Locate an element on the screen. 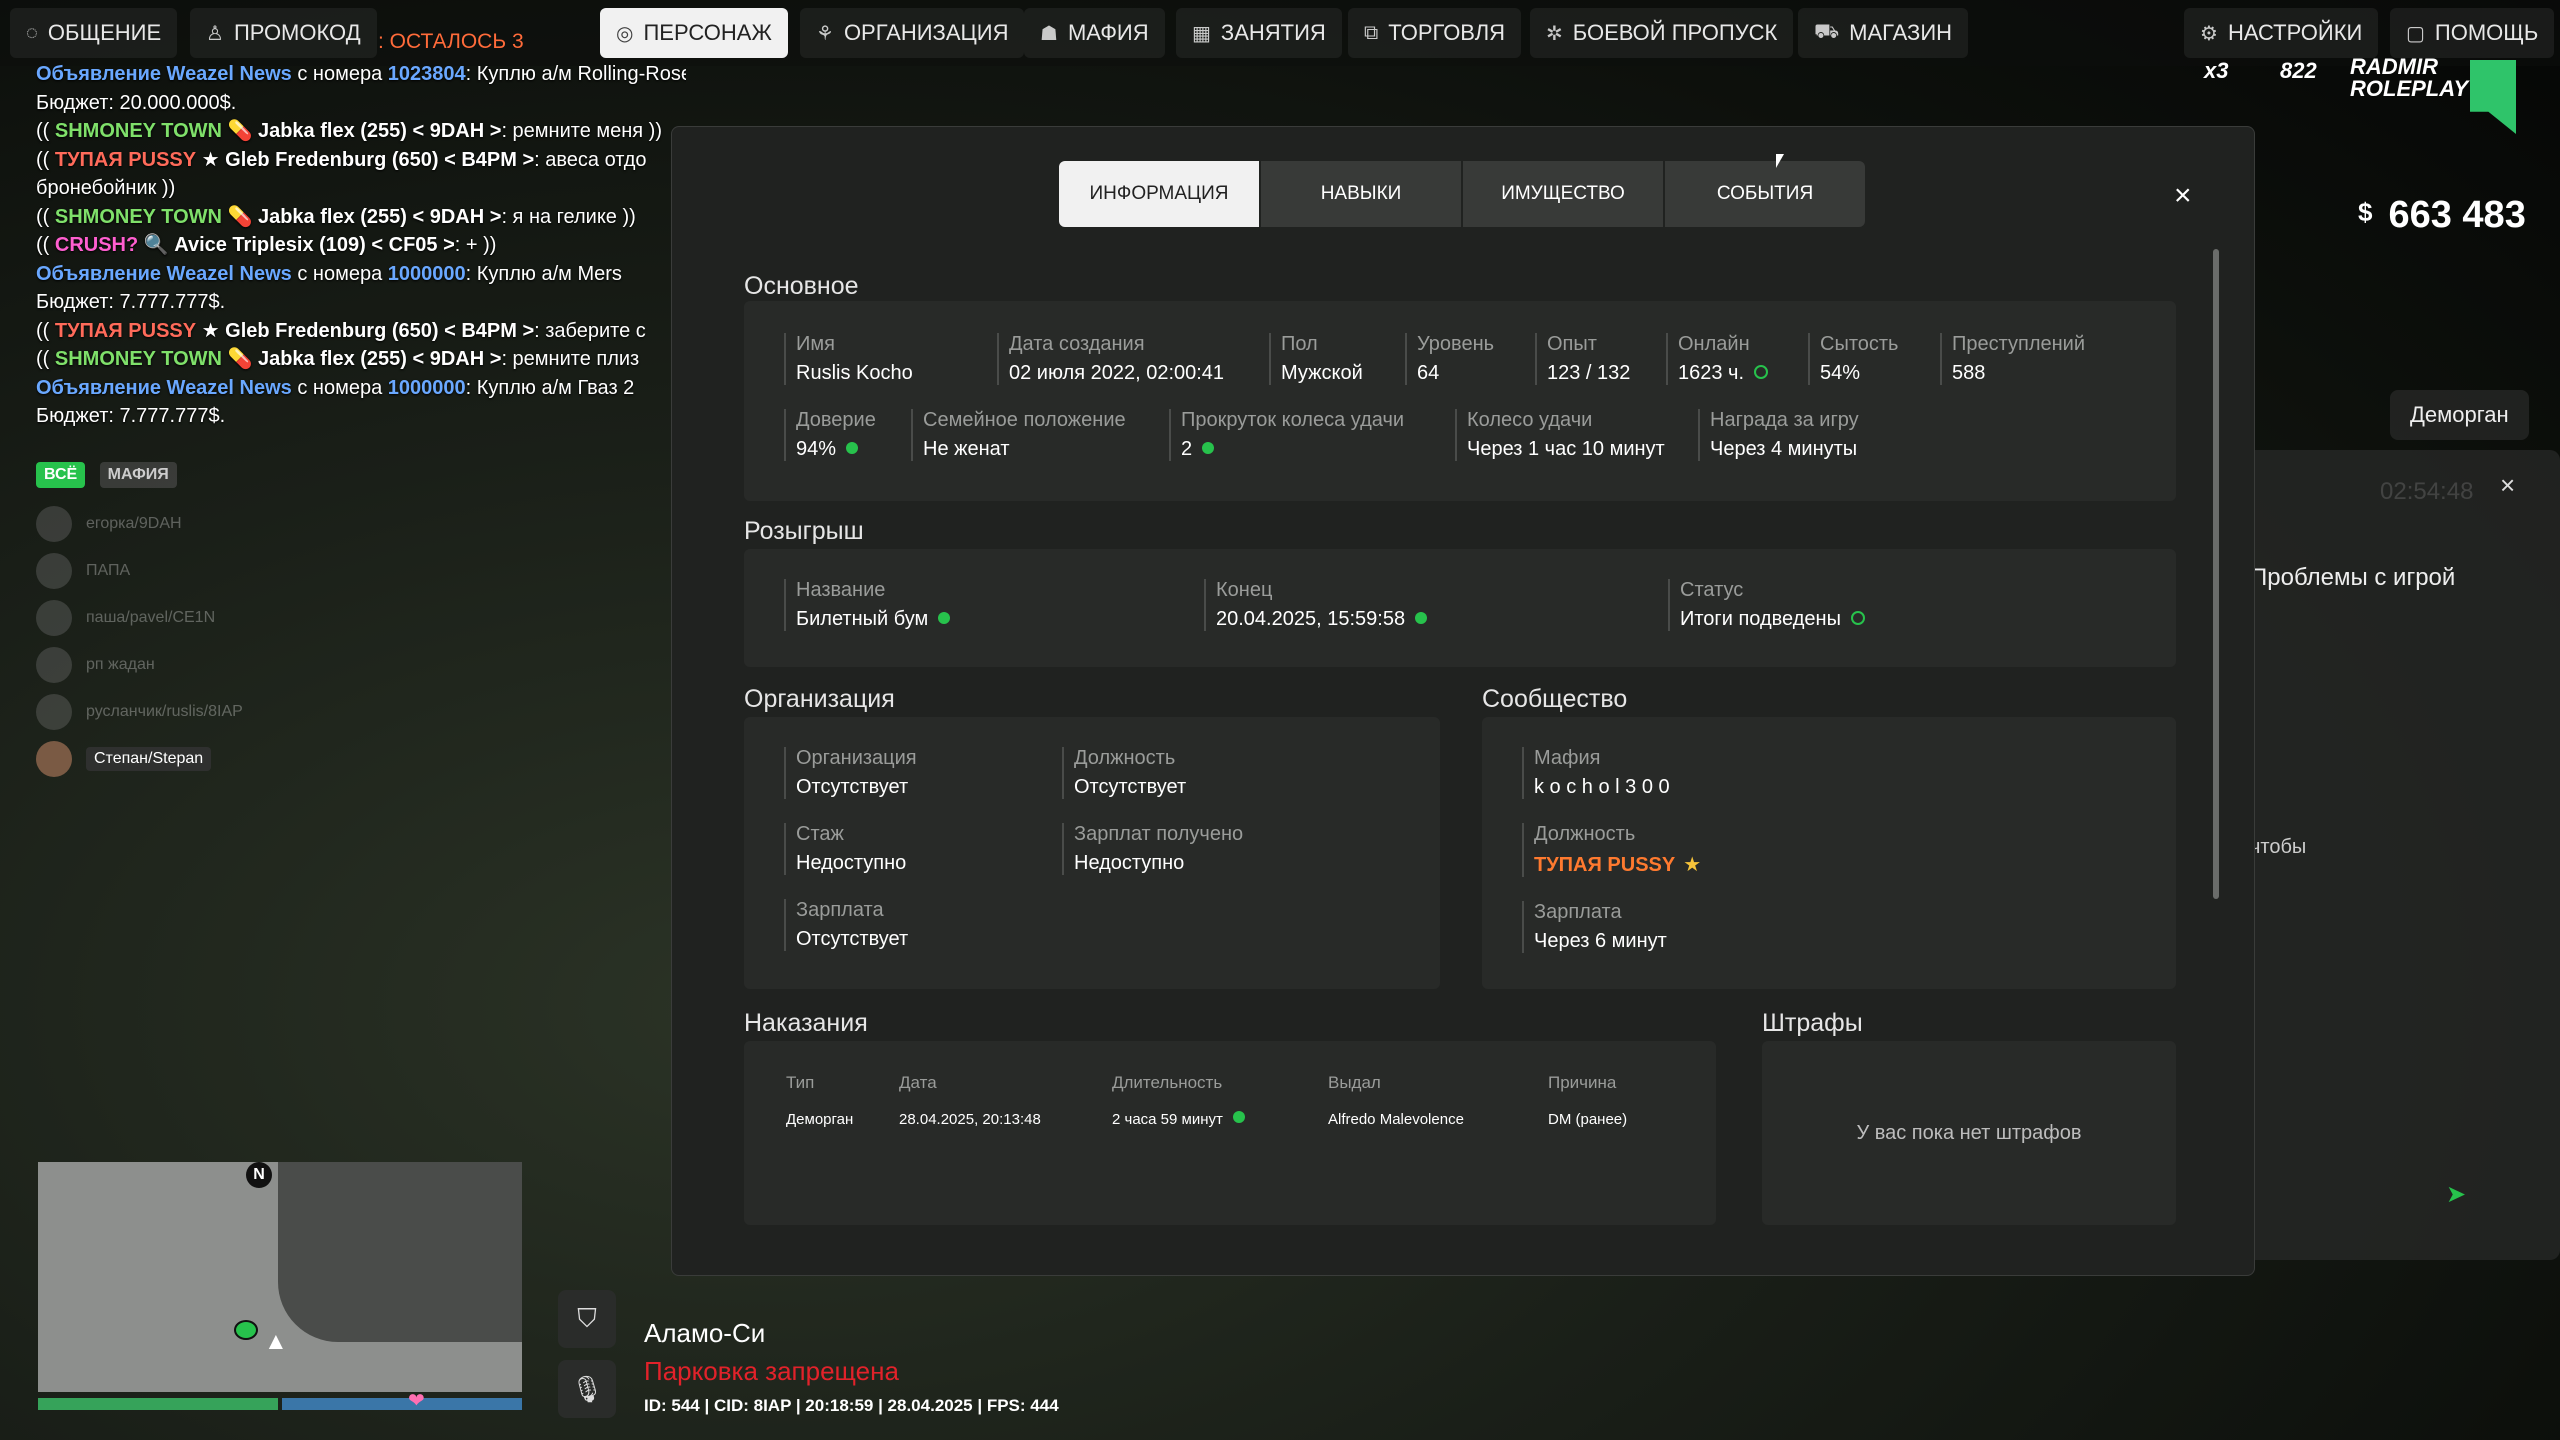 This screenshot has height=1440, width=2560. cell-date: 28.04.2025, 20:13:48 is located at coordinates (970, 1119).